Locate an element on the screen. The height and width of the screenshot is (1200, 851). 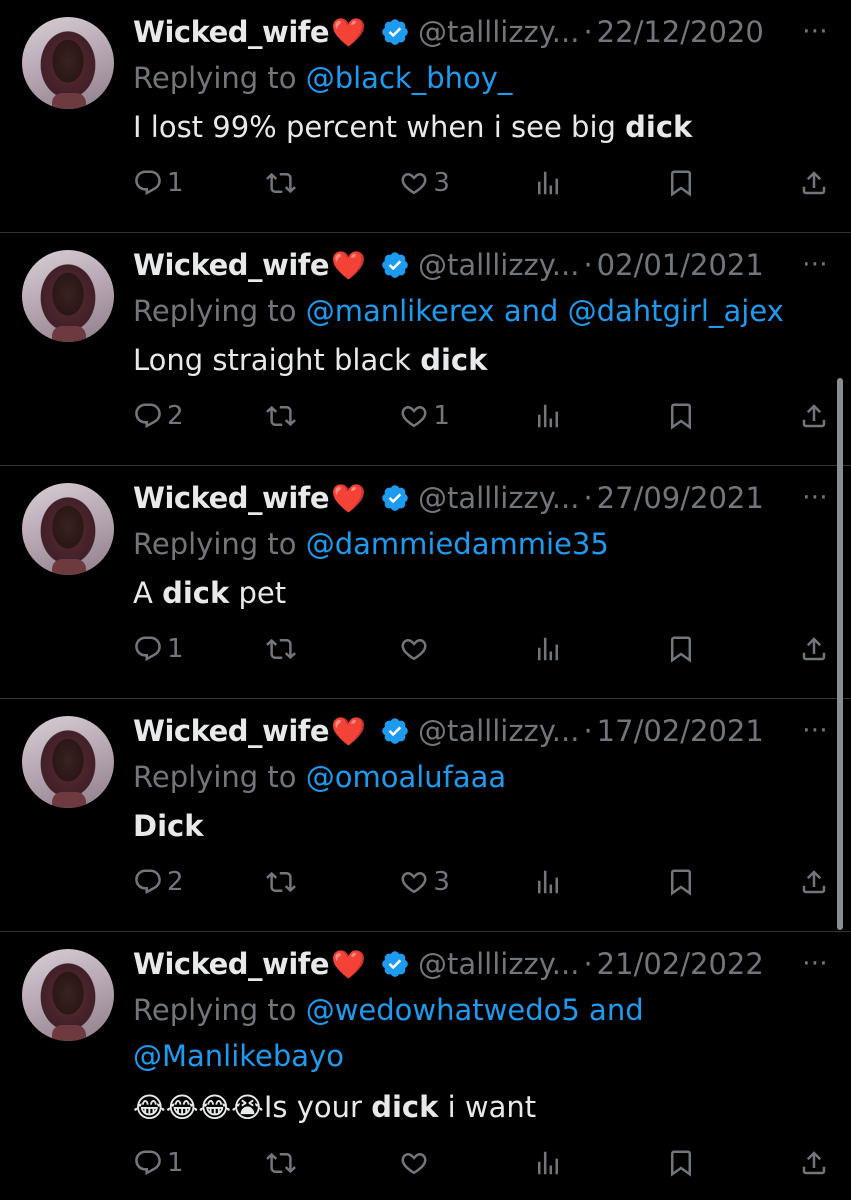
tweet-text-bold: Dick is located at coordinates (168, 826).